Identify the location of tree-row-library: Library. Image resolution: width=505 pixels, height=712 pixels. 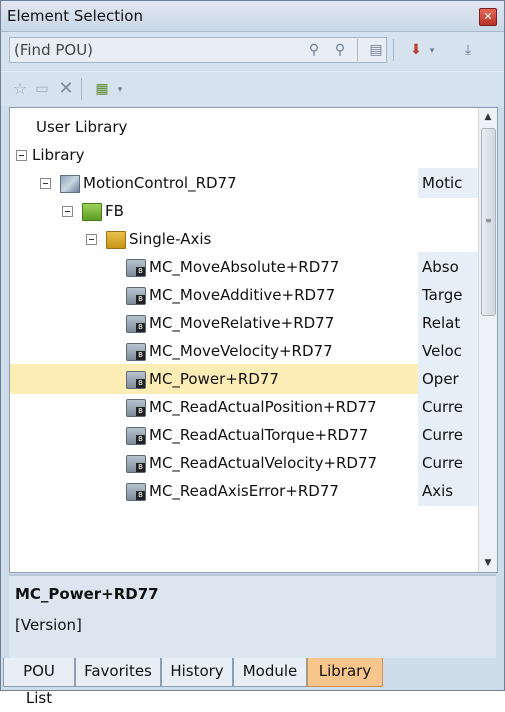
(244, 155).